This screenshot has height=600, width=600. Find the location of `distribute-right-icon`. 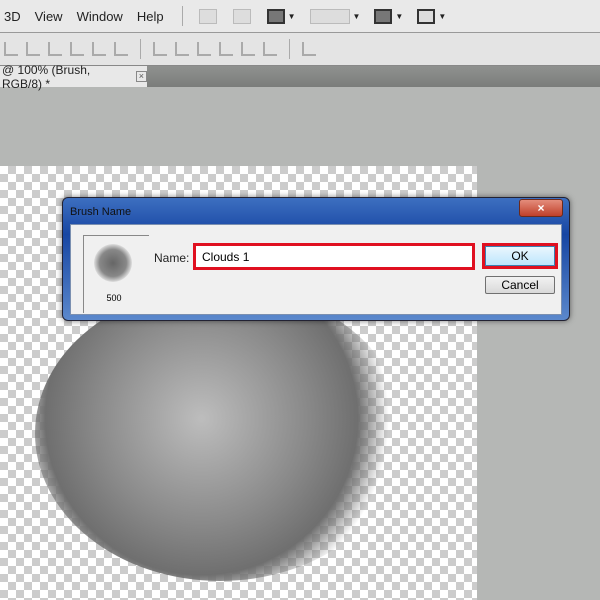

distribute-right-icon is located at coordinates (270, 49).